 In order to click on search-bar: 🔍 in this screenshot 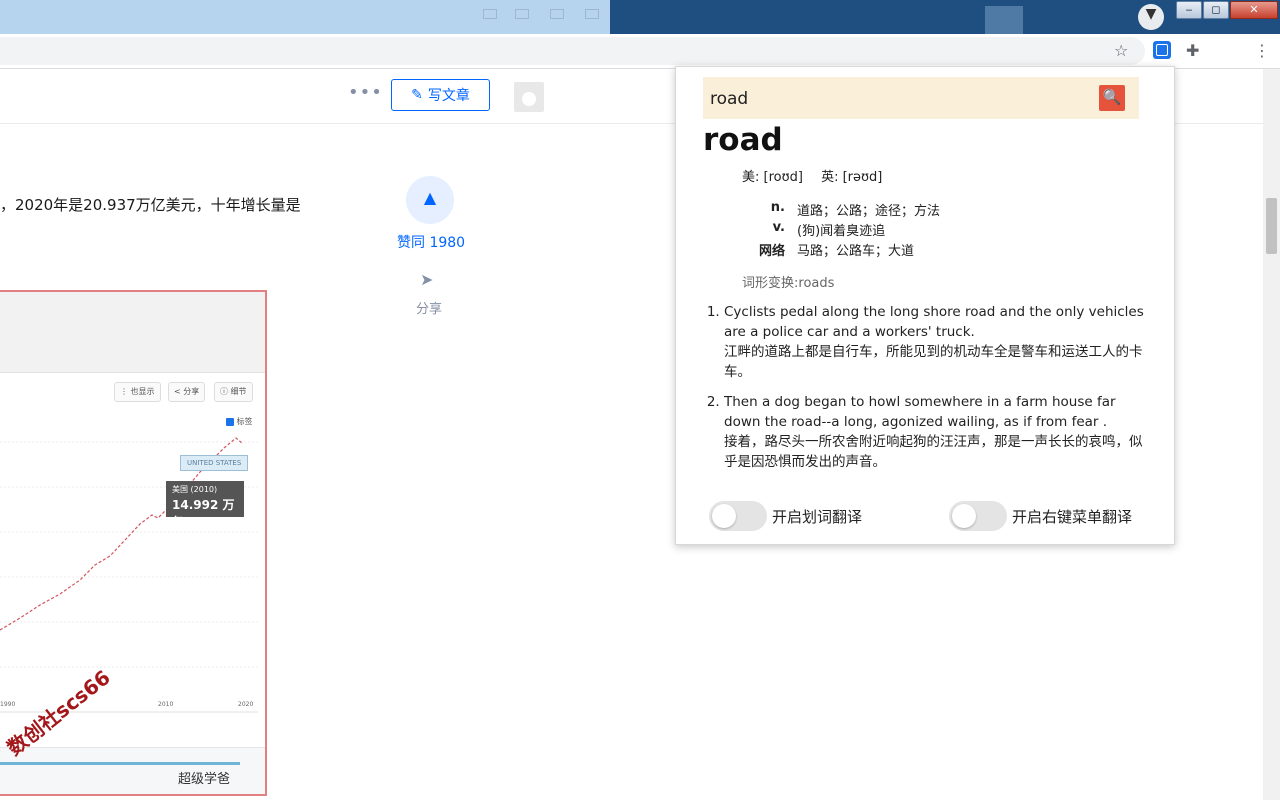, I will do `click(921, 98)`.